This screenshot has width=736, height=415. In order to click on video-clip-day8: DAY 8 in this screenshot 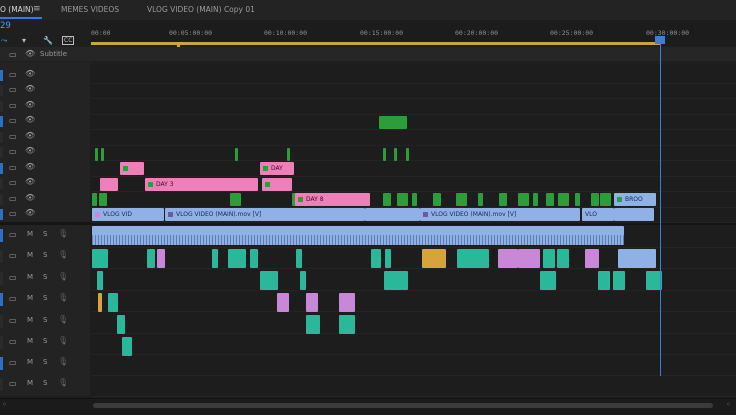, I will do `click(332, 199)`.